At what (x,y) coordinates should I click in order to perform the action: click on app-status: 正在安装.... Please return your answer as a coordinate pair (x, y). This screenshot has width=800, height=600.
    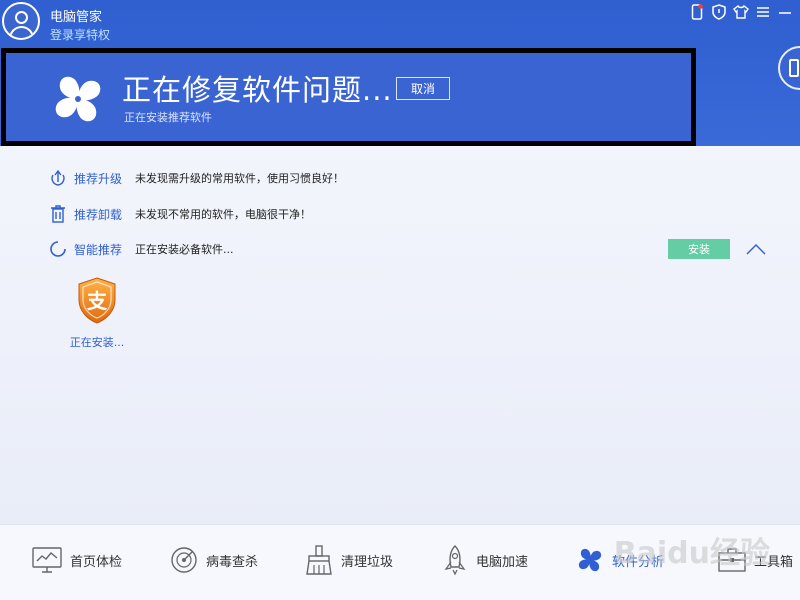
    Looking at the image, I should click on (97, 342).